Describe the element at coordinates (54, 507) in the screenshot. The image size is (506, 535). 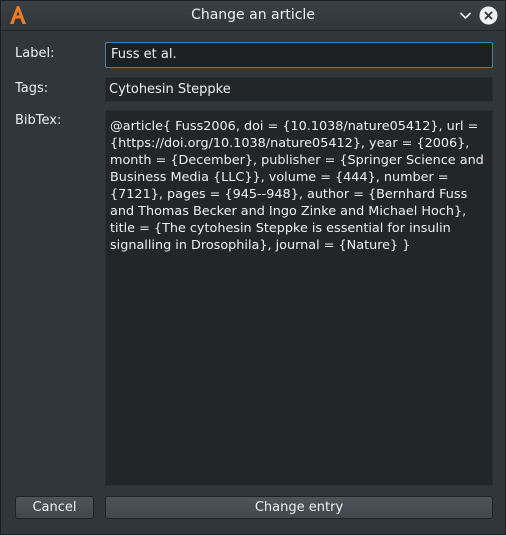
I see `cancel-button: Cancel` at that location.